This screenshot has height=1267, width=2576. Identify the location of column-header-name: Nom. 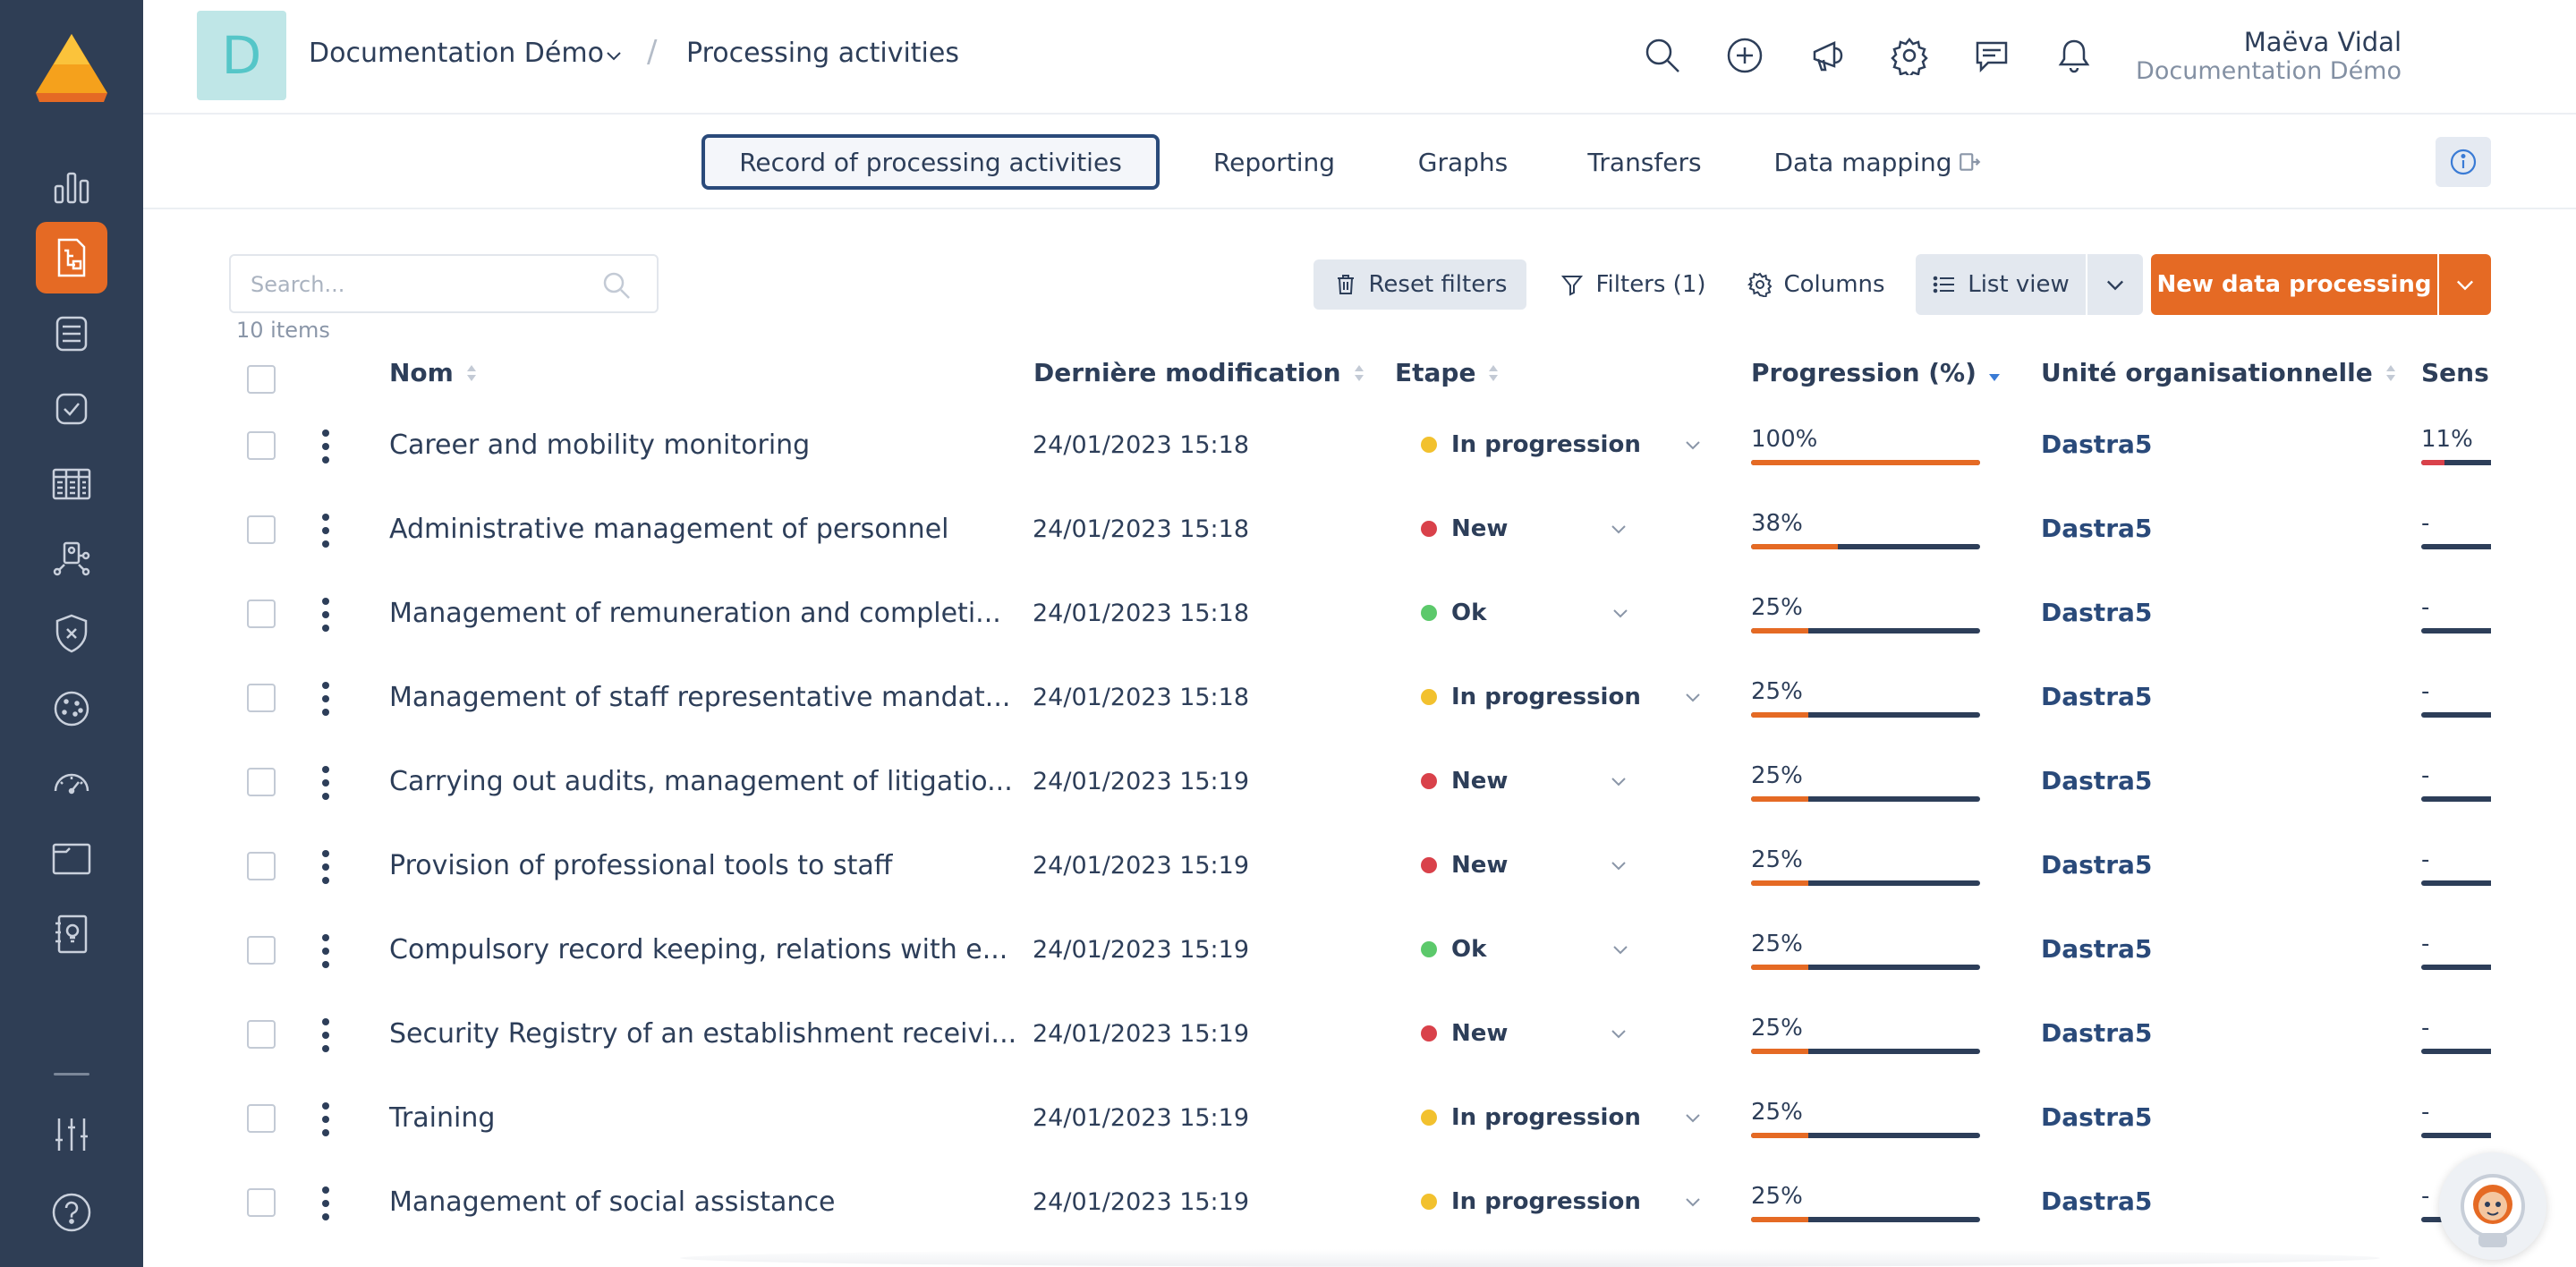
(434, 372).